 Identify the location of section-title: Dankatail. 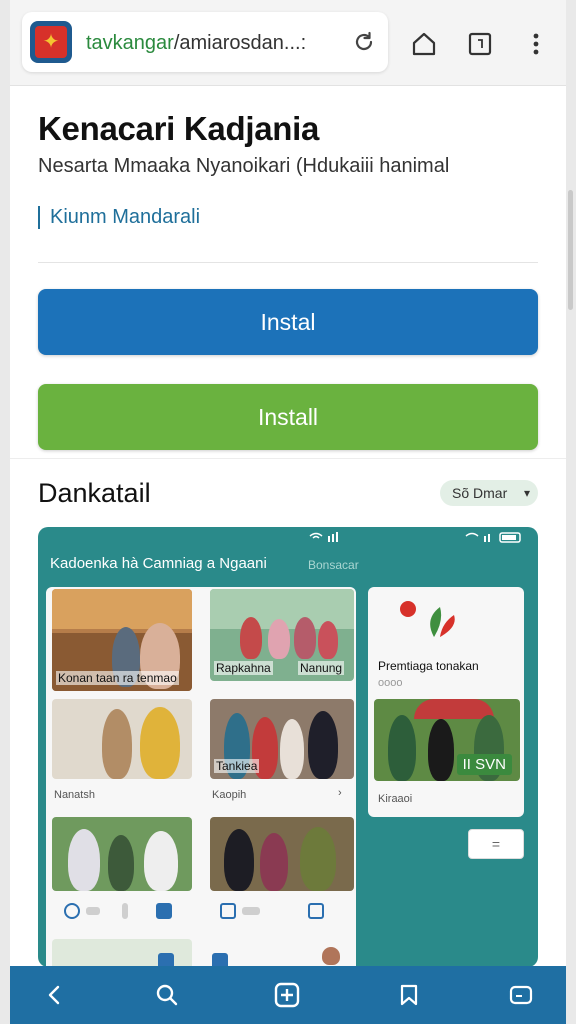
(94, 493).